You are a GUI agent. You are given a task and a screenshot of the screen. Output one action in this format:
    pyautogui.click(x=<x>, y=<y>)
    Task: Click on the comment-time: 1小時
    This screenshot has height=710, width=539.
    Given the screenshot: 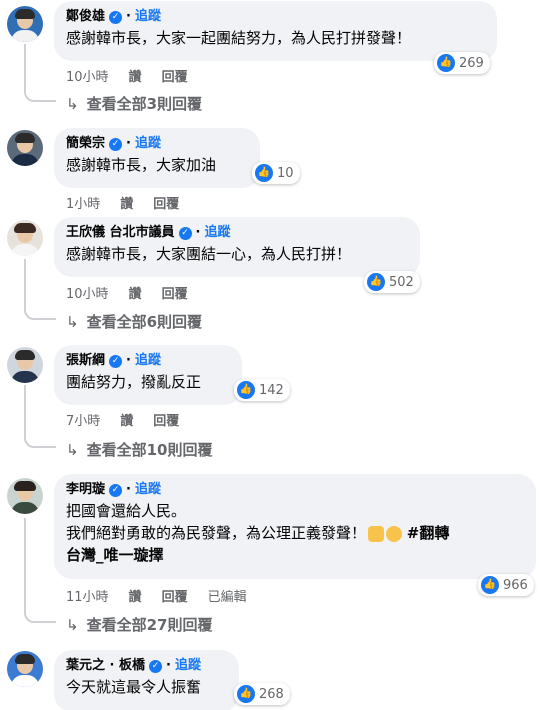 What is the action you would take?
    pyautogui.click(x=83, y=202)
    